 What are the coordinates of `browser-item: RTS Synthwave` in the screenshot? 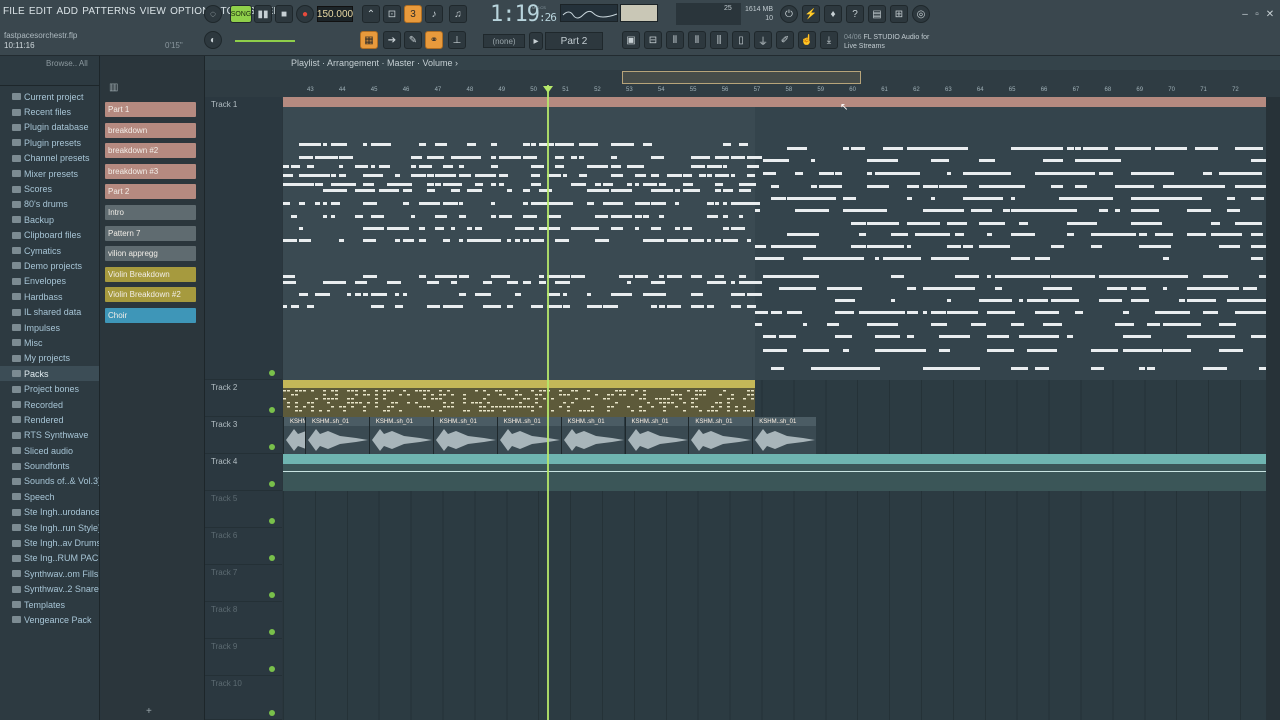 It's located at (49, 435).